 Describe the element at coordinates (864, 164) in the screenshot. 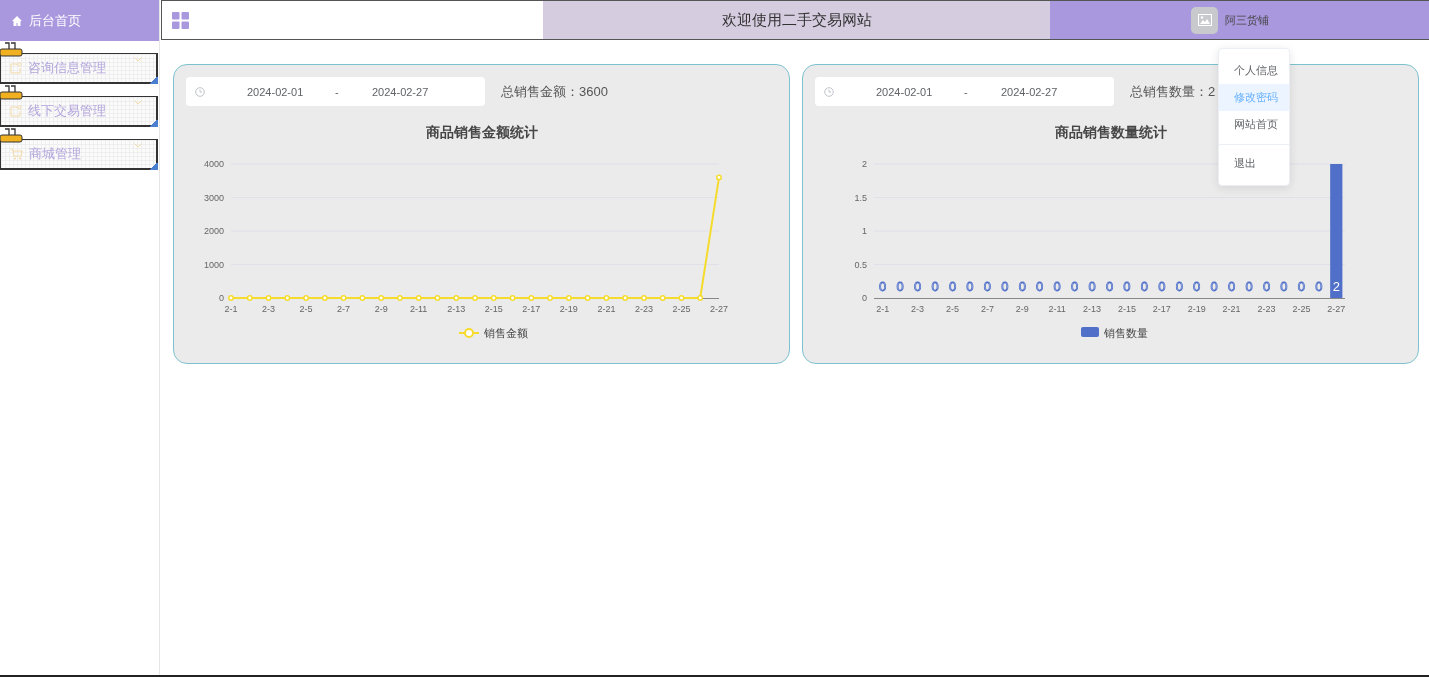

I see `axis-tick-label: 2` at that location.